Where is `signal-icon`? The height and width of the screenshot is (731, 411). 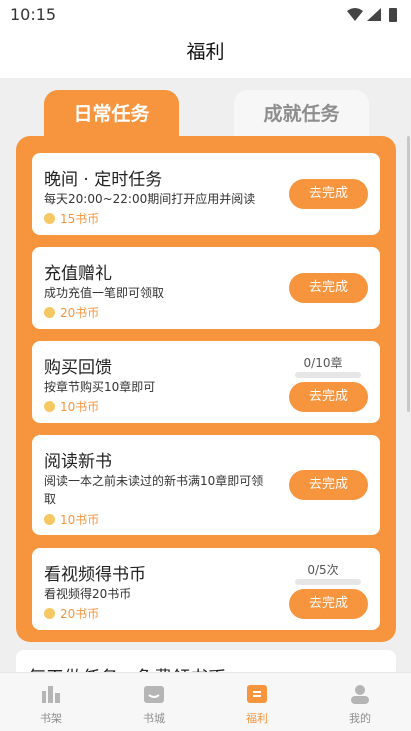
signal-icon is located at coordinates (374, 14).